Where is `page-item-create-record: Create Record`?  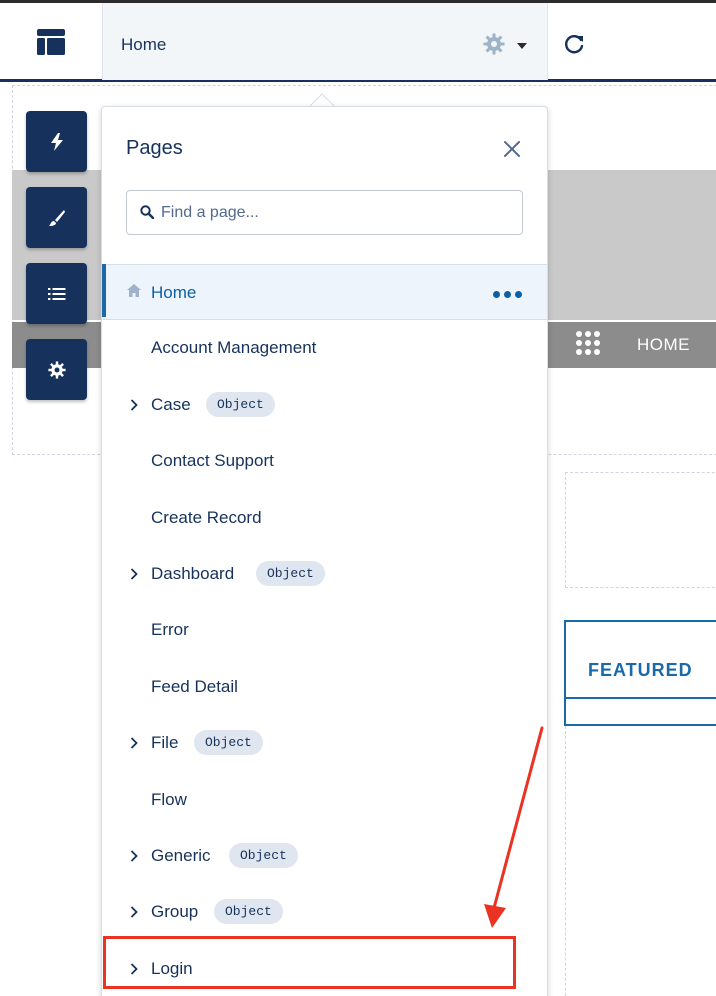 page-item-create-record: Create Record is located at coordinates (324, 518).